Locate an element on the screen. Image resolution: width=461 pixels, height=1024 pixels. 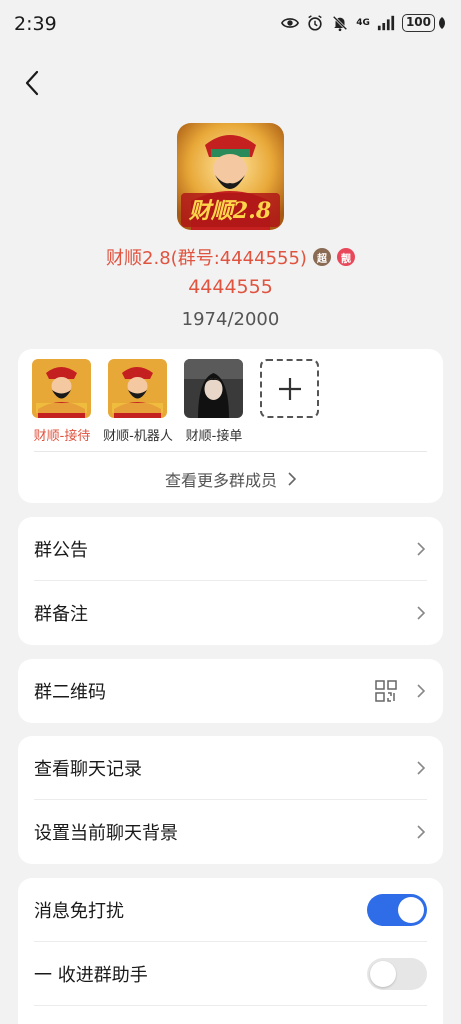
qr-code-card: 群二维码 is located at coordinates (230, 691).